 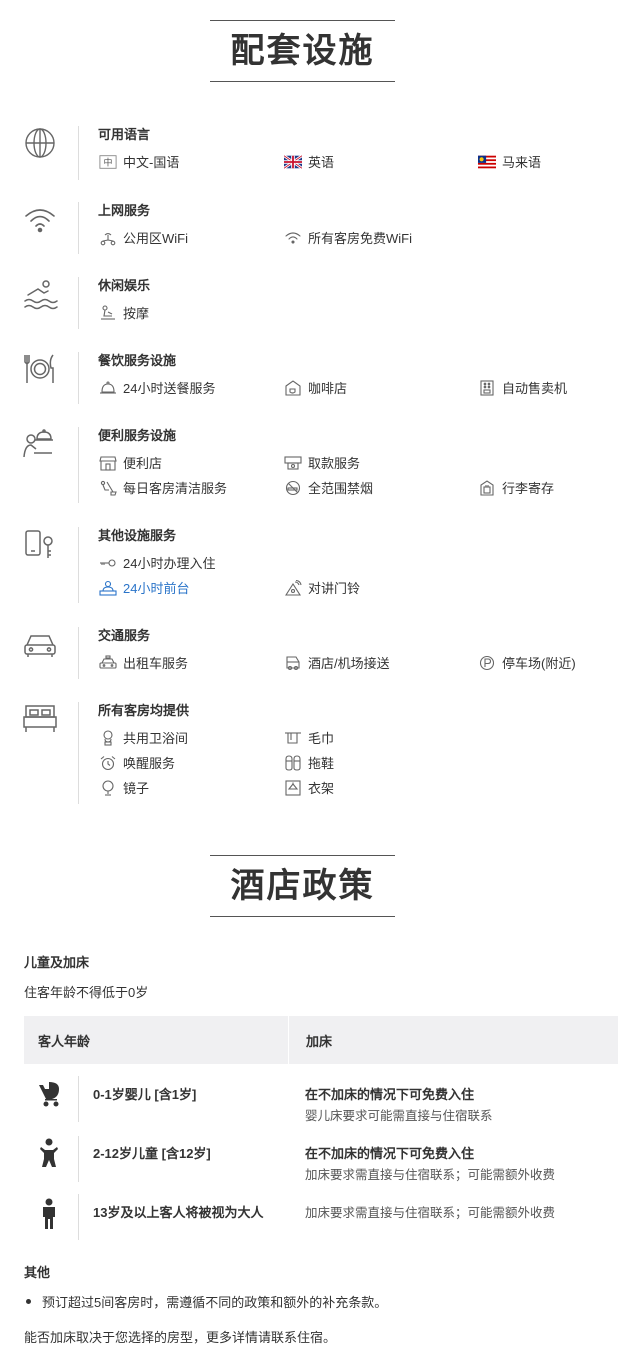 What do you see at coordinates (49, 1153) in the screenshot?
I see `child-icon` at bounding box center [49, 1153].